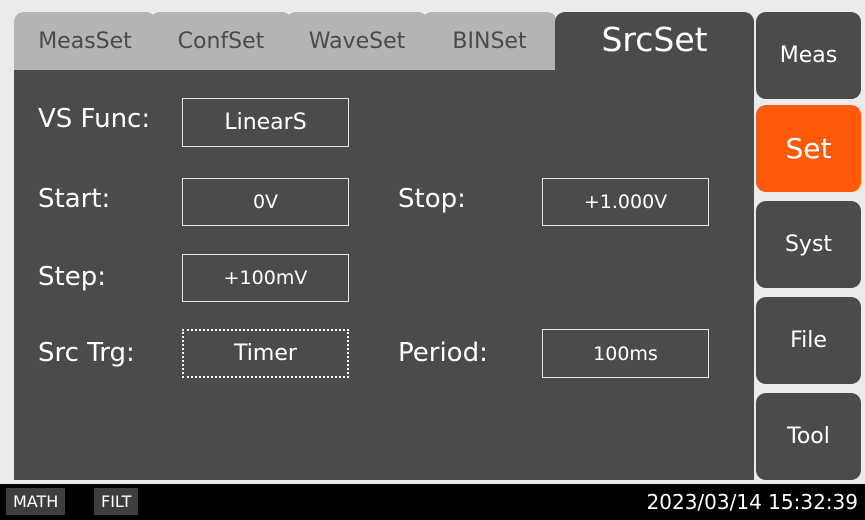  What do you see at coordinates (265, 122) in the screenshot?
I see `vs-func-field: LinearS` at bounding box center [265, 122].